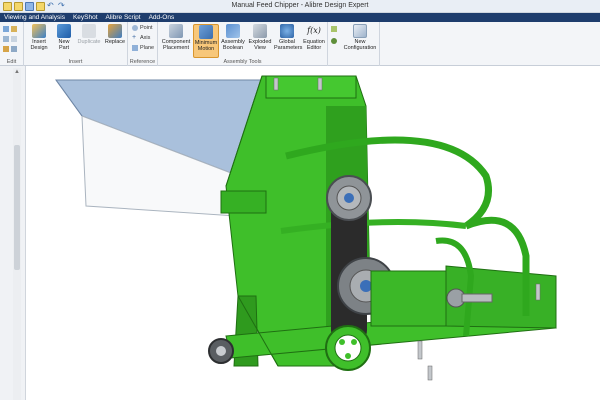  Describe the element at coordinates (162, 17) in the screenshot. I see `menu-add-ons: Add-Ons` at that location.